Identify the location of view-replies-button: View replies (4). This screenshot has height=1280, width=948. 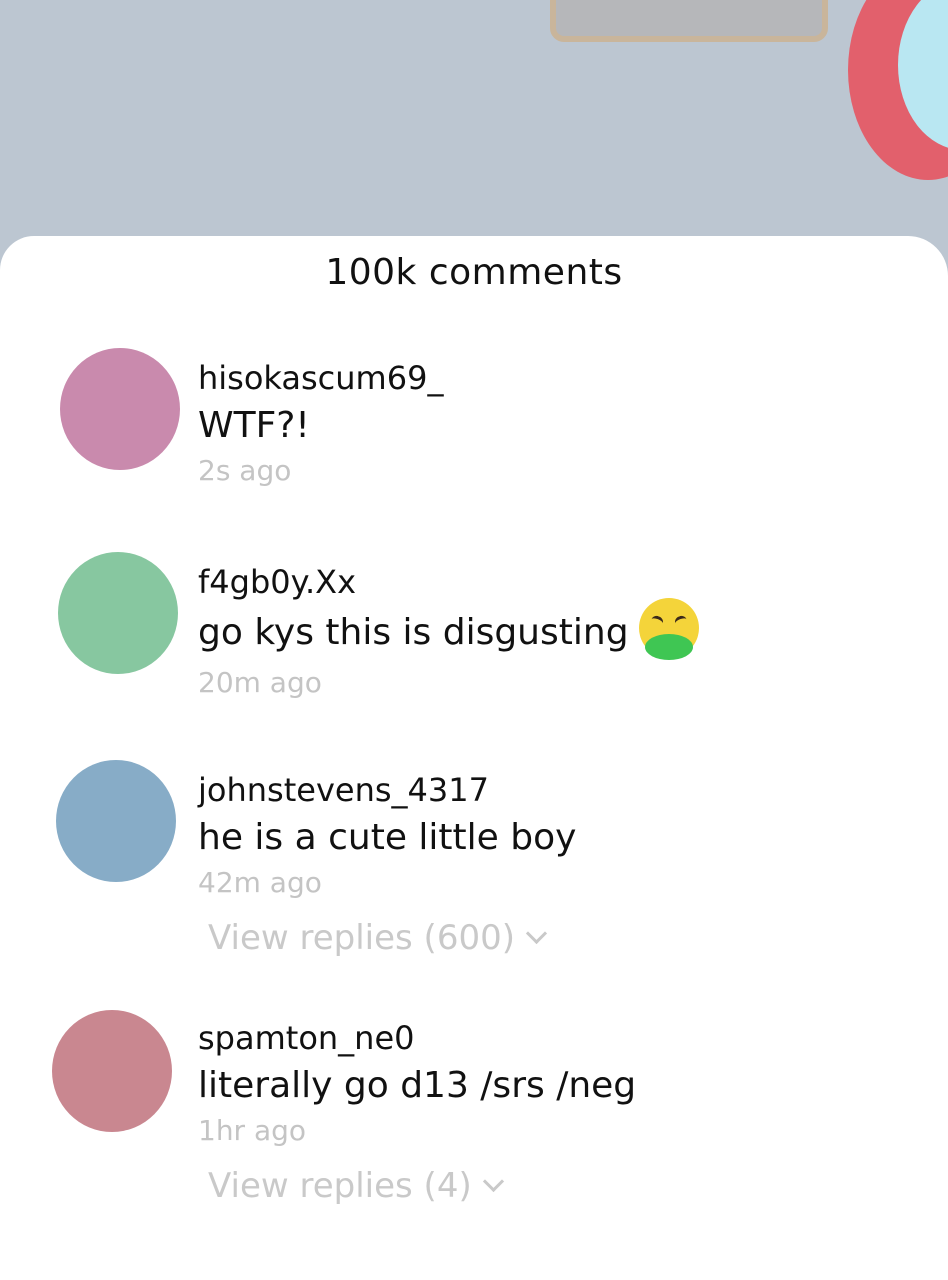
(356, 1186).